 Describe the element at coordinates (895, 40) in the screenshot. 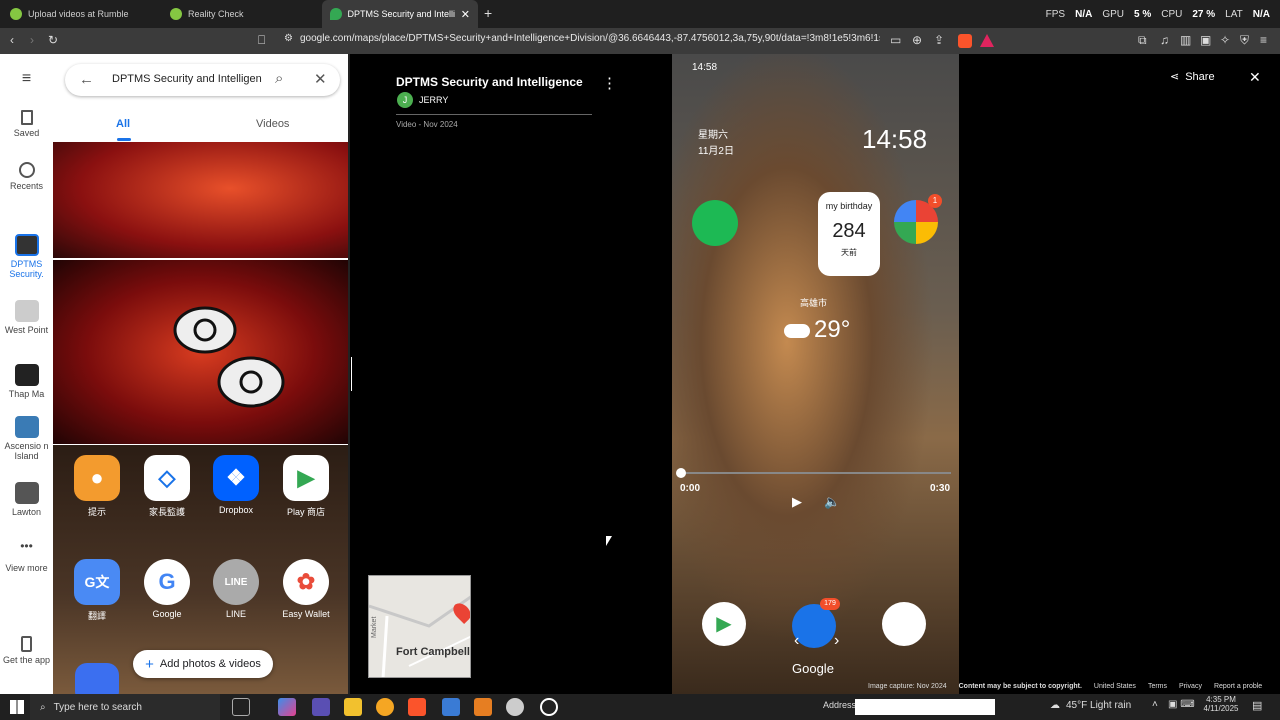

I see `cast-icon: ▭` at that location.